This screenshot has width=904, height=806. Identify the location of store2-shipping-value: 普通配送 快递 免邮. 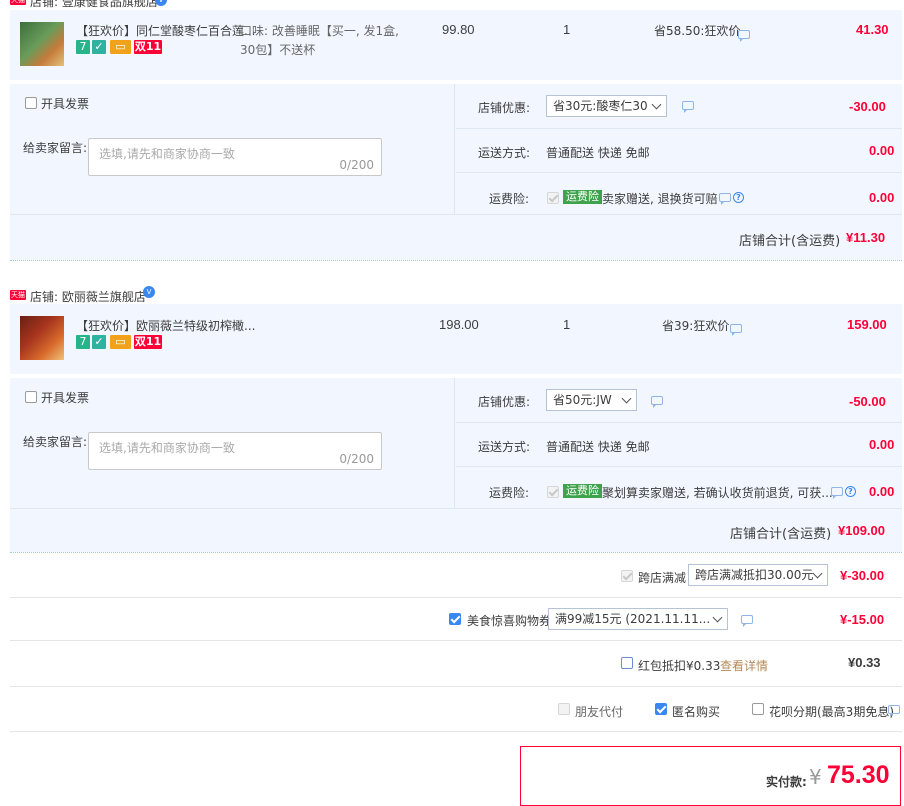
(598, 447).